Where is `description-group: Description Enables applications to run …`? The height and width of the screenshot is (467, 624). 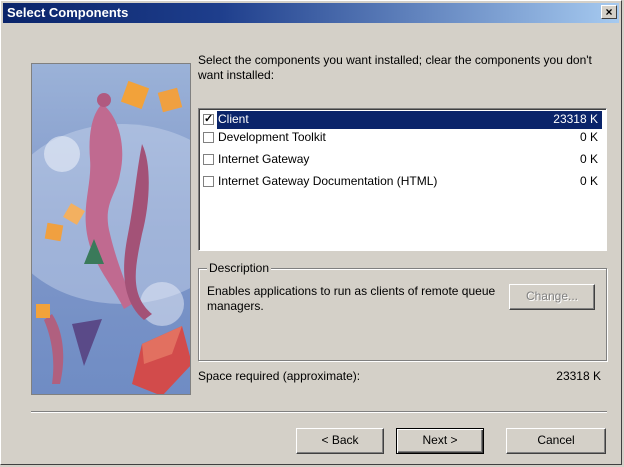 description-group: Description Enables applications to run … is located at coordinates (402, 311).